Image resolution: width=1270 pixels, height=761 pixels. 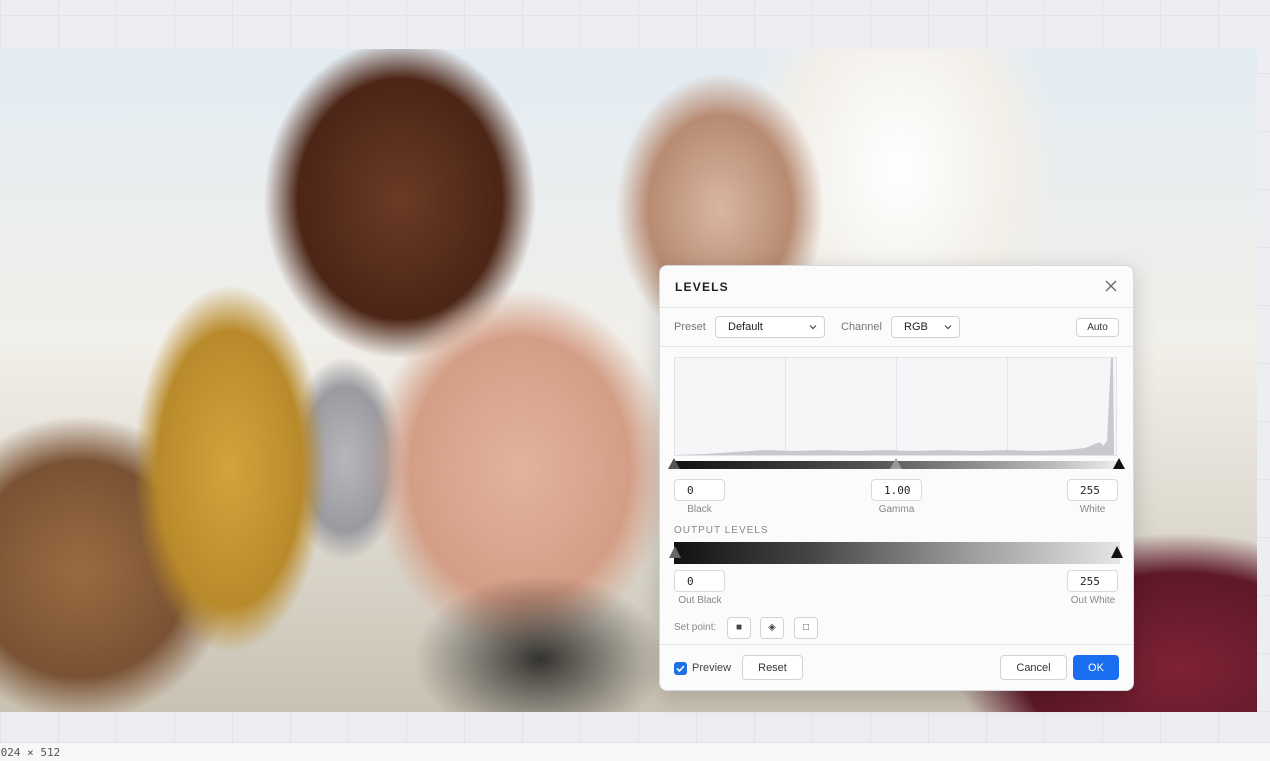 I want to click on preset-label: Preset, so click(x=690, y=327).